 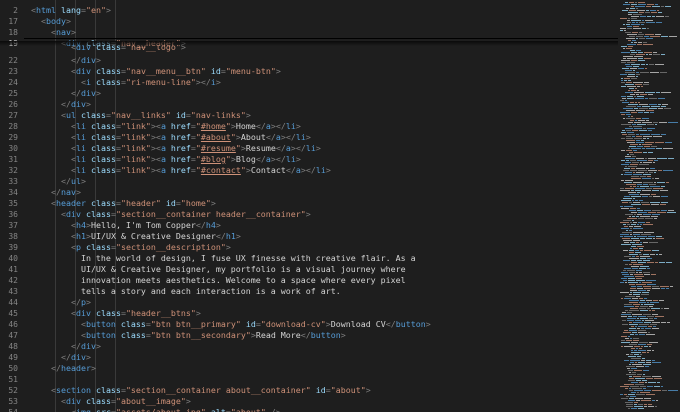 What do you see at coordinates (13, 280) in the screenshot?
I see `line-number: 42` at bounding box center [13, 280].